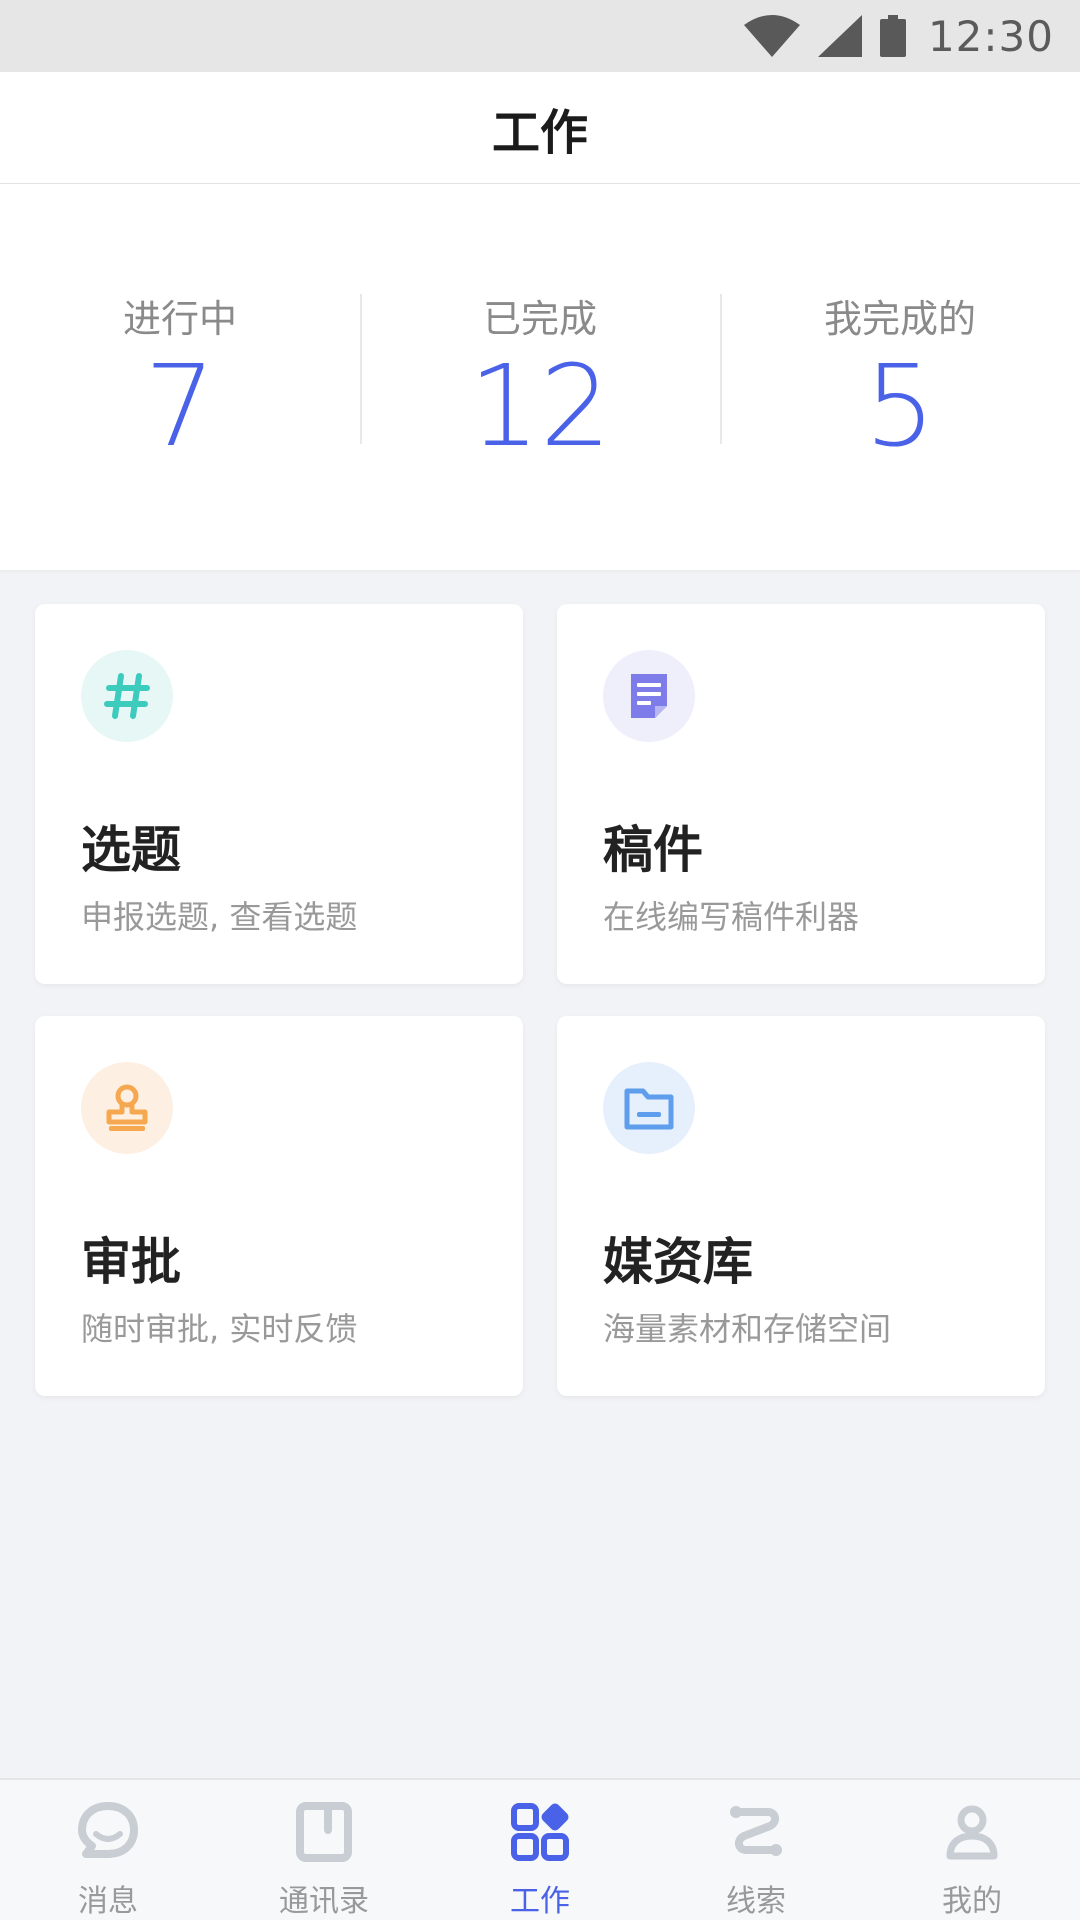 Image resolution: width=1080 pixels, height=1920 pixels. I want to click on card-title: 选题, so click(131, 850).